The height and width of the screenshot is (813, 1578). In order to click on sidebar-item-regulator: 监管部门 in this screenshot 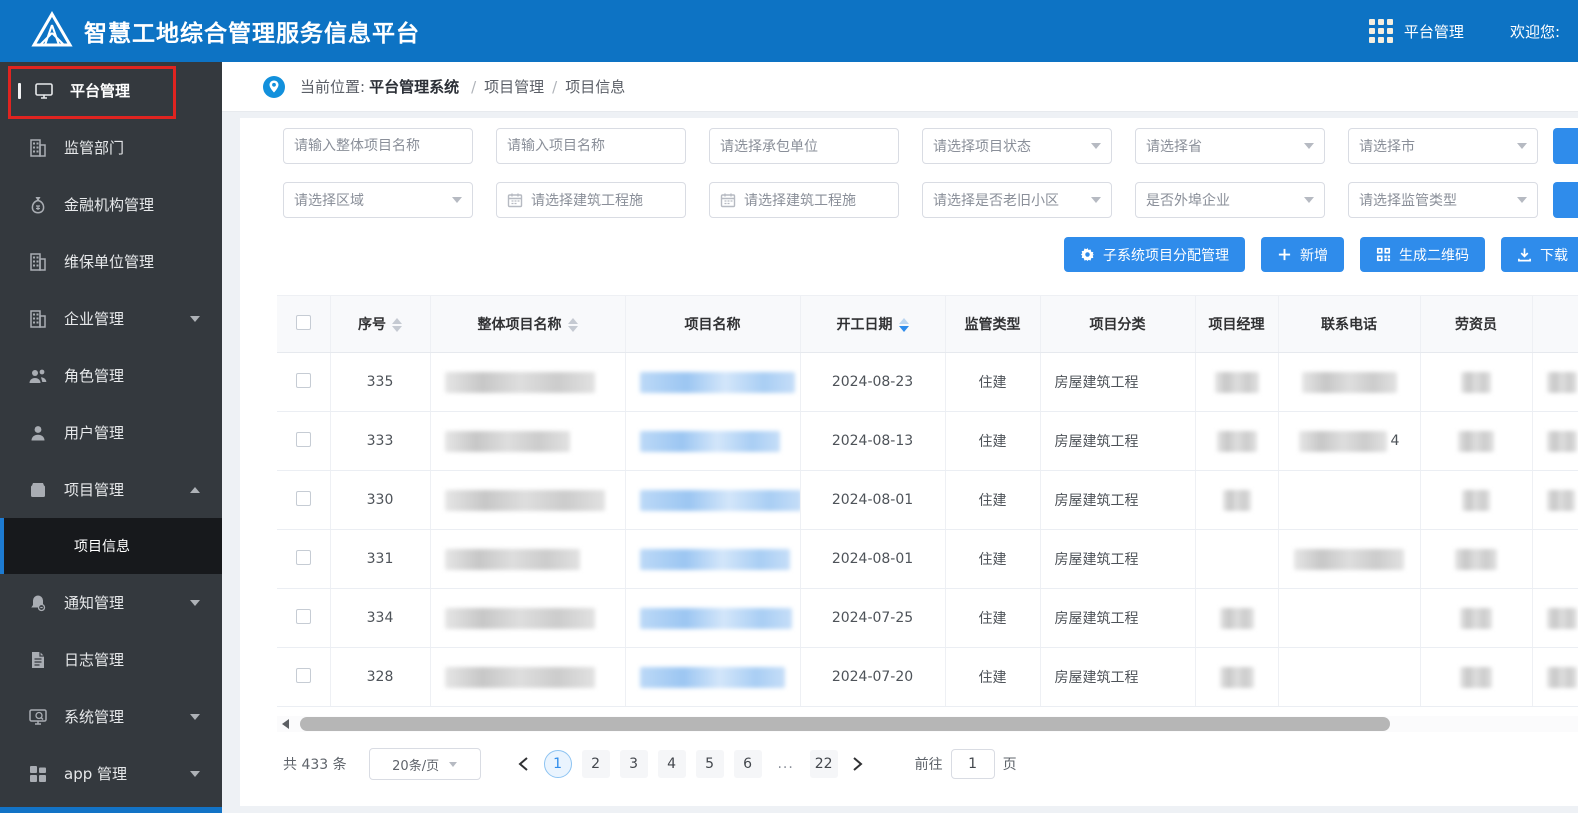, I will do `click(111, 147)`.